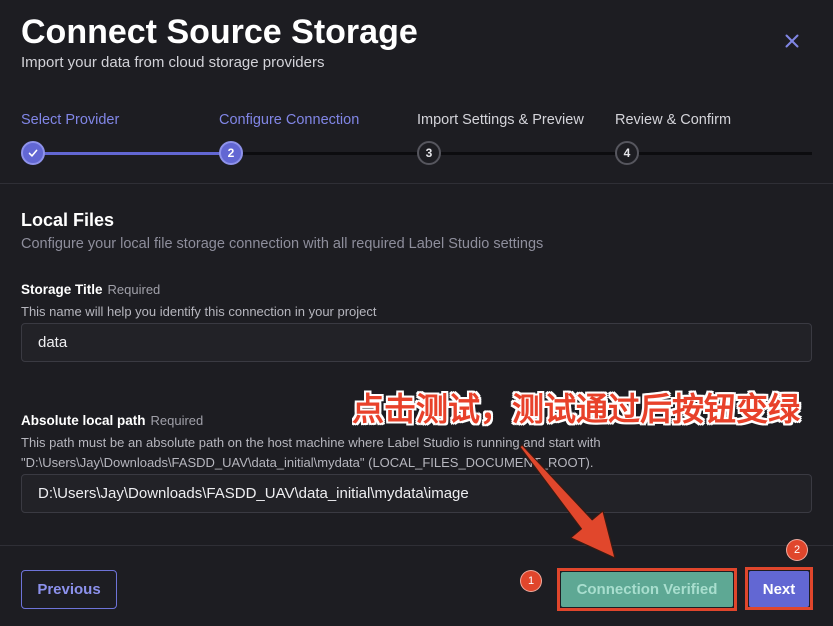 The image size is (833, 626). What do you see at coordinates (416, 183) in the screenshot?
I see `header-divider` at bounding box center [416, 183].